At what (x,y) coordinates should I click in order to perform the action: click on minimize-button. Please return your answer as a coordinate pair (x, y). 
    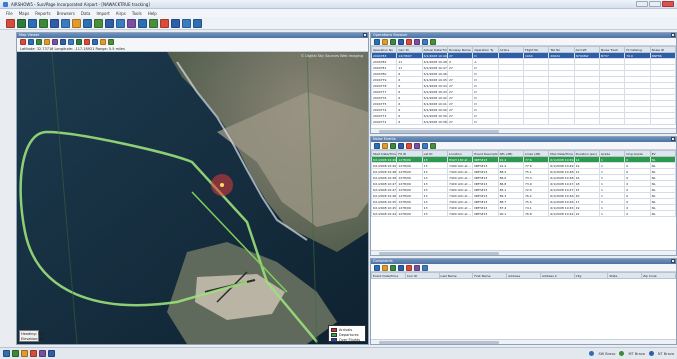
    Looking at the image, I should click on (642, 4).